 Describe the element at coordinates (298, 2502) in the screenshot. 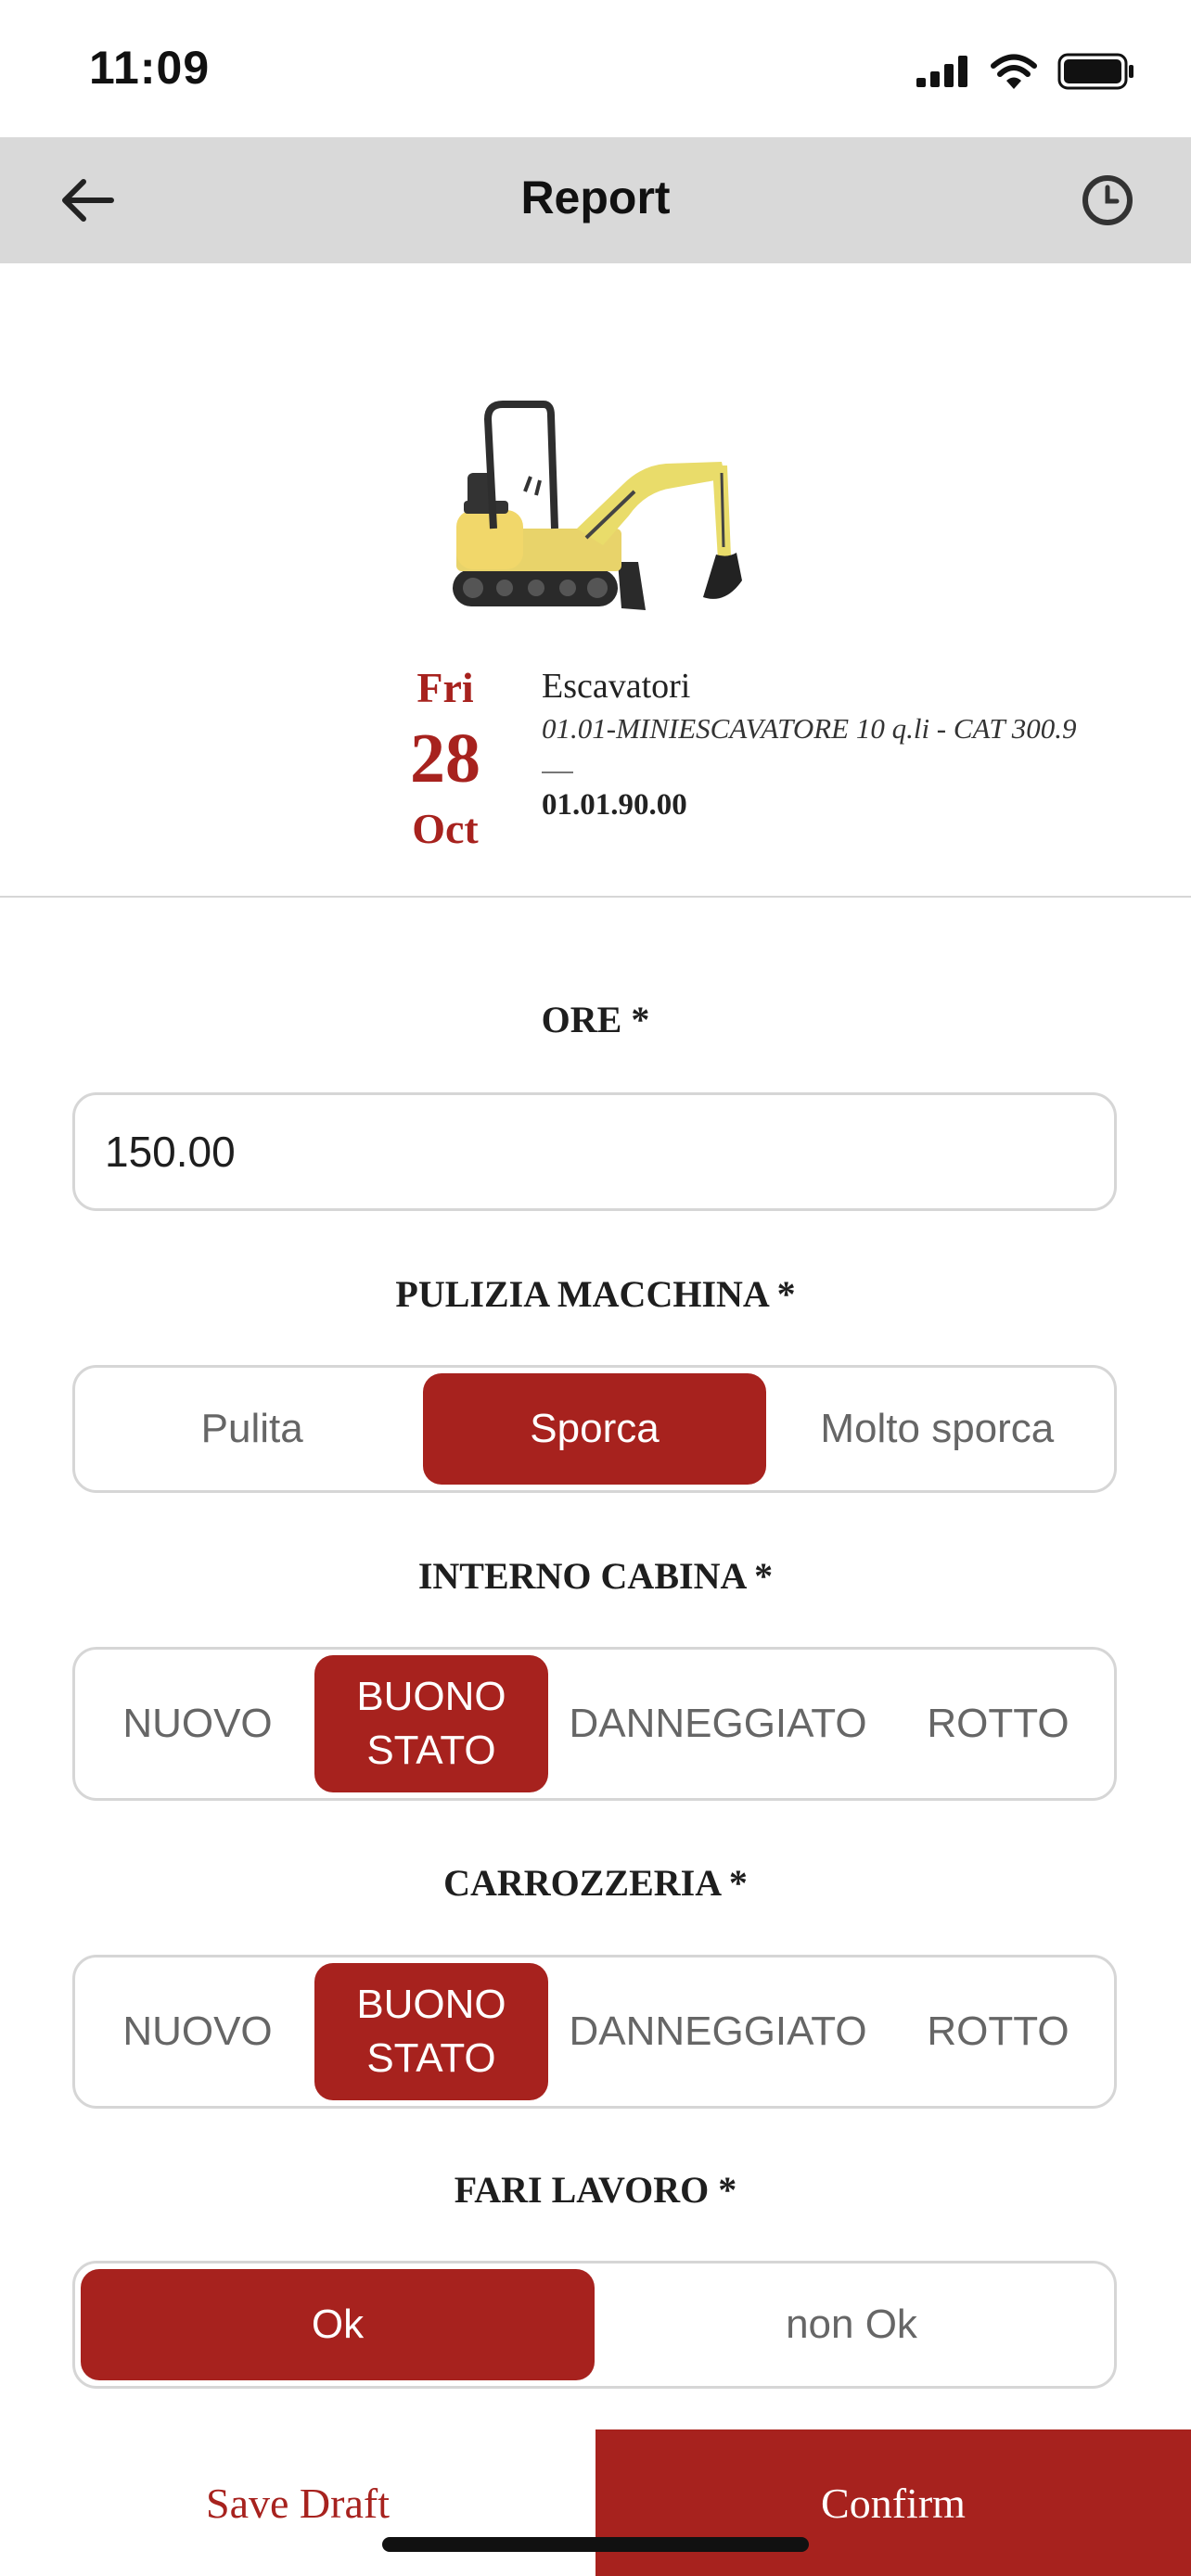

I see `save-draft-button: Save Draft` at that location.